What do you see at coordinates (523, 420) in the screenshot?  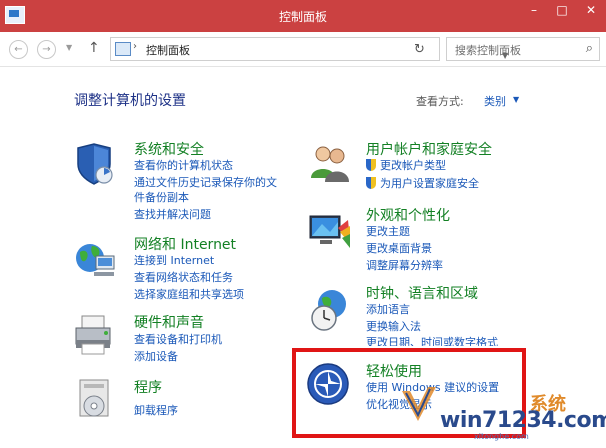 I see `watermark-text: win71234.com` at bounding box center [523, 420].